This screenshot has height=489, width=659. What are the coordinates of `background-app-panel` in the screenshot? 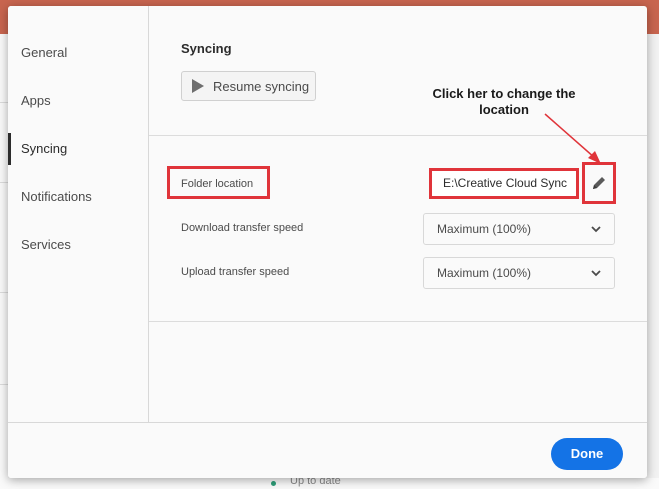 It's located at (4, 261).